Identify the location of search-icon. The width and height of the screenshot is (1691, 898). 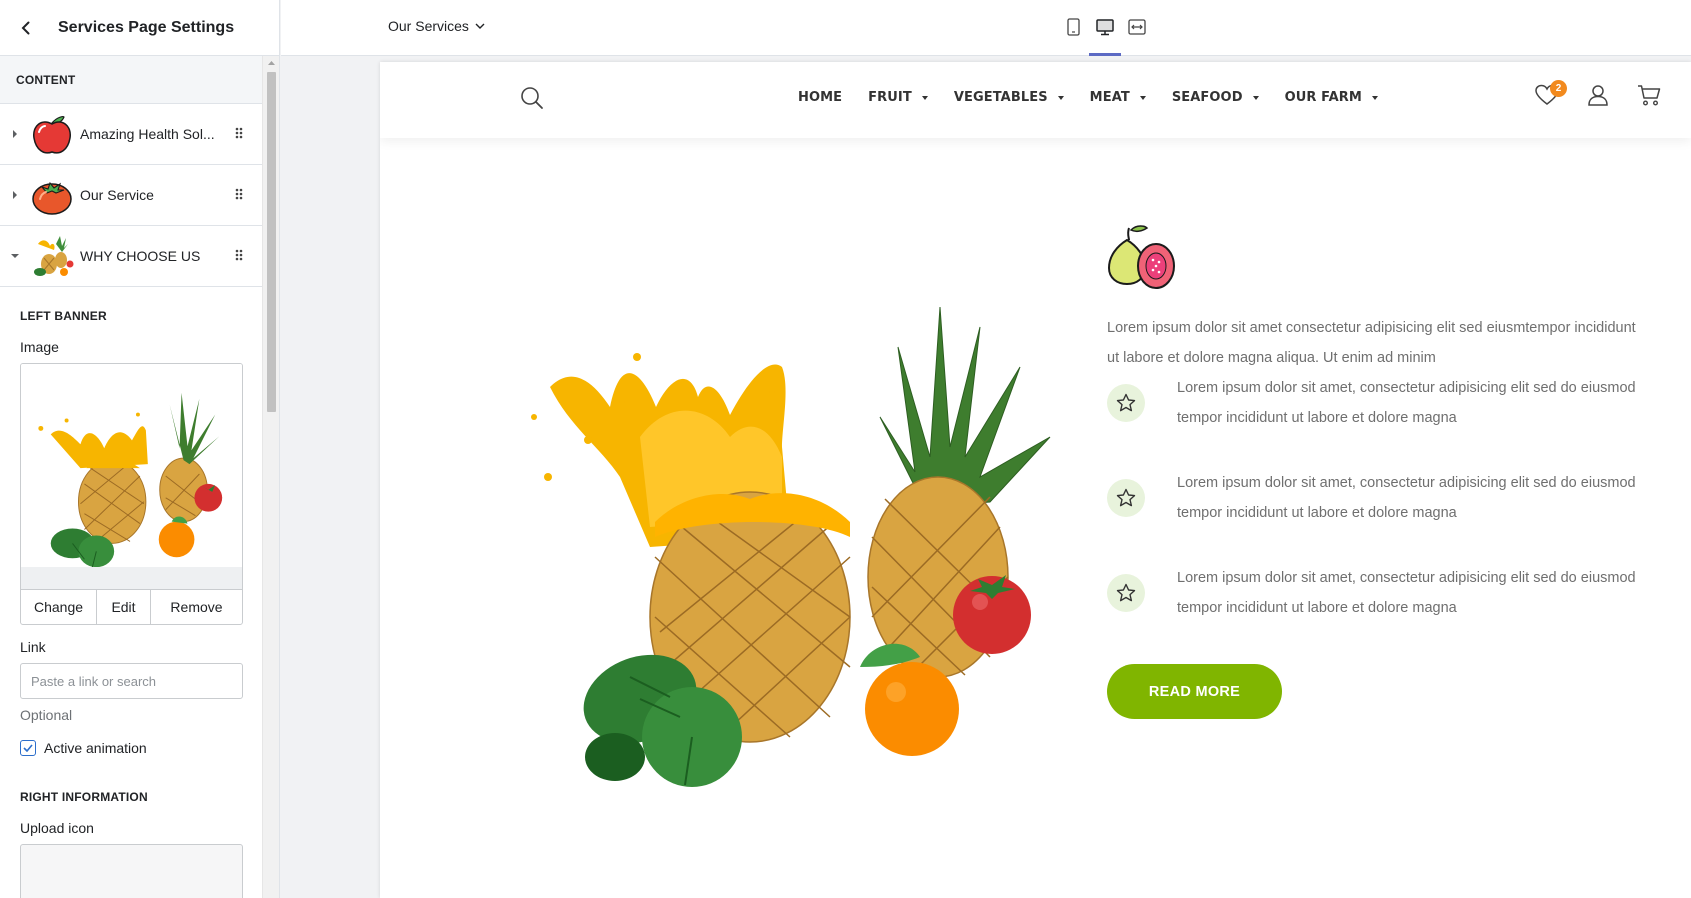
(532, 98).